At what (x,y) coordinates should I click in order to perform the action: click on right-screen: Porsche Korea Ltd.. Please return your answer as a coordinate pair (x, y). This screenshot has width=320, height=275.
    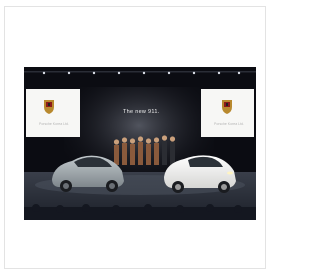
    Looking at the image, I should click on (227, 113).